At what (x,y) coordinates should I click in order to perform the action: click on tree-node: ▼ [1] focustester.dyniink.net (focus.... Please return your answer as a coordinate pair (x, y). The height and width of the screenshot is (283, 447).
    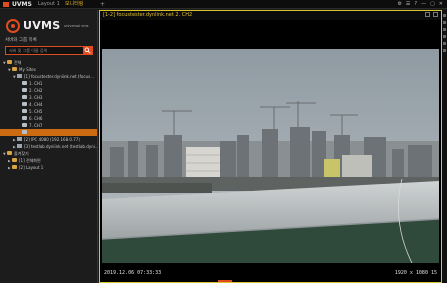
    Looking at the image, I should click on (48, 76).